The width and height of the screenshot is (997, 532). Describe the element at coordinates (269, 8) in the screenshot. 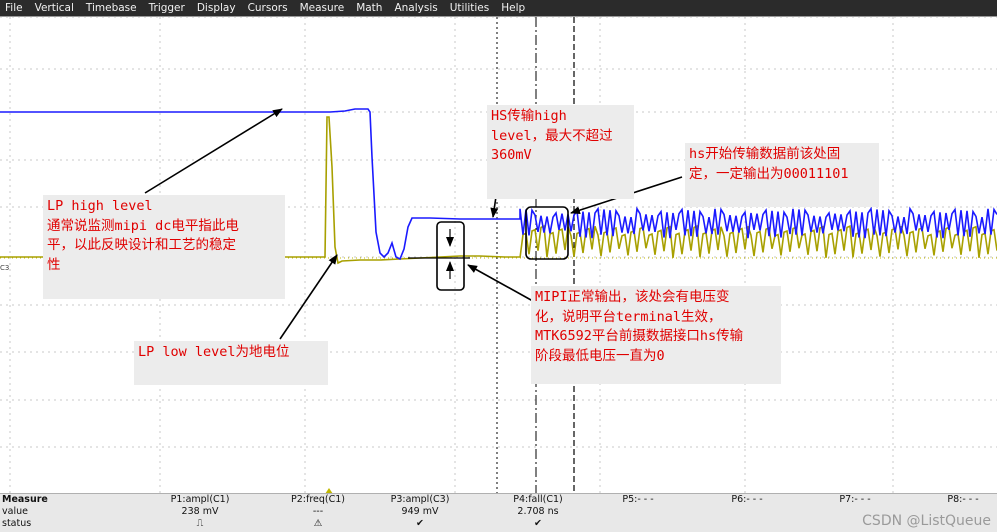

I see `menu-cursors: Cursors` at that location.